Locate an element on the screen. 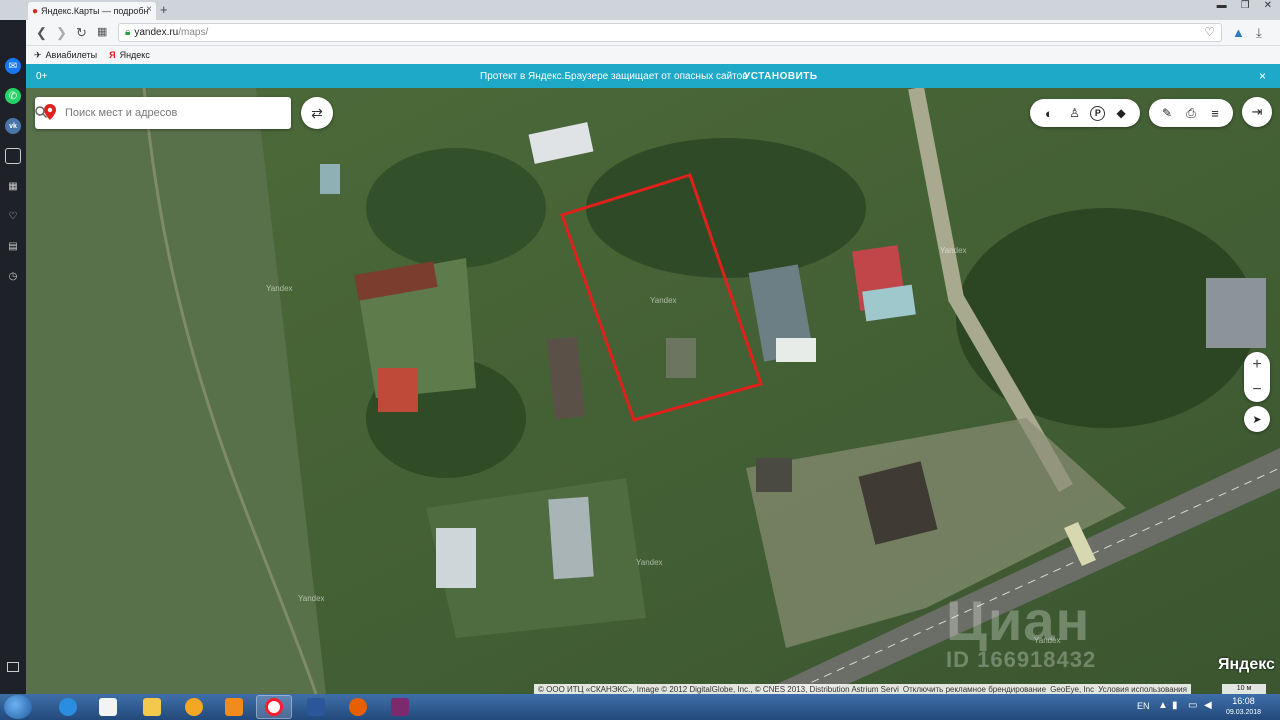  shed is located at coordinates (681, 358).